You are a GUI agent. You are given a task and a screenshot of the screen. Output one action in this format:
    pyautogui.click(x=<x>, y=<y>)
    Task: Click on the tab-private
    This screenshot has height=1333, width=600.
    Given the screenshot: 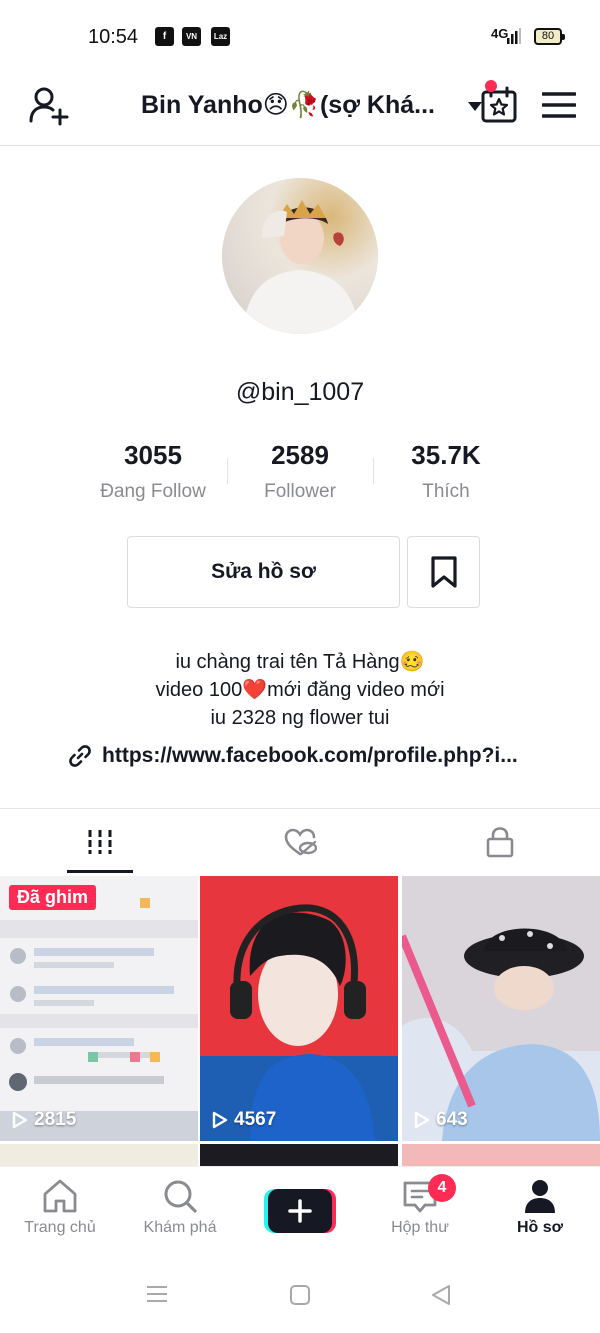 What is the action you would take?
    pyautogui.click(x=500, y=842)
    